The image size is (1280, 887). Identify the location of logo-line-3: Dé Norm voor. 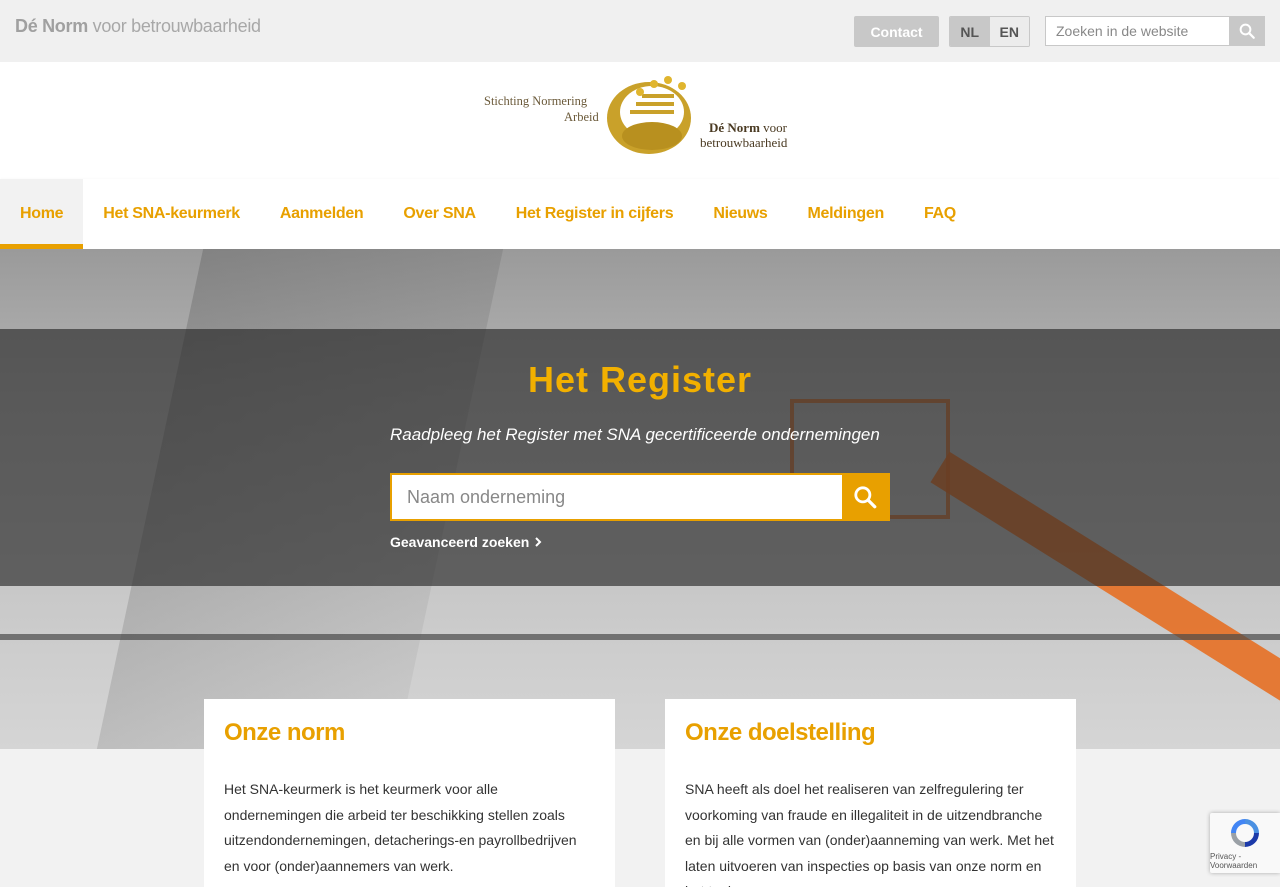
(748, 128).